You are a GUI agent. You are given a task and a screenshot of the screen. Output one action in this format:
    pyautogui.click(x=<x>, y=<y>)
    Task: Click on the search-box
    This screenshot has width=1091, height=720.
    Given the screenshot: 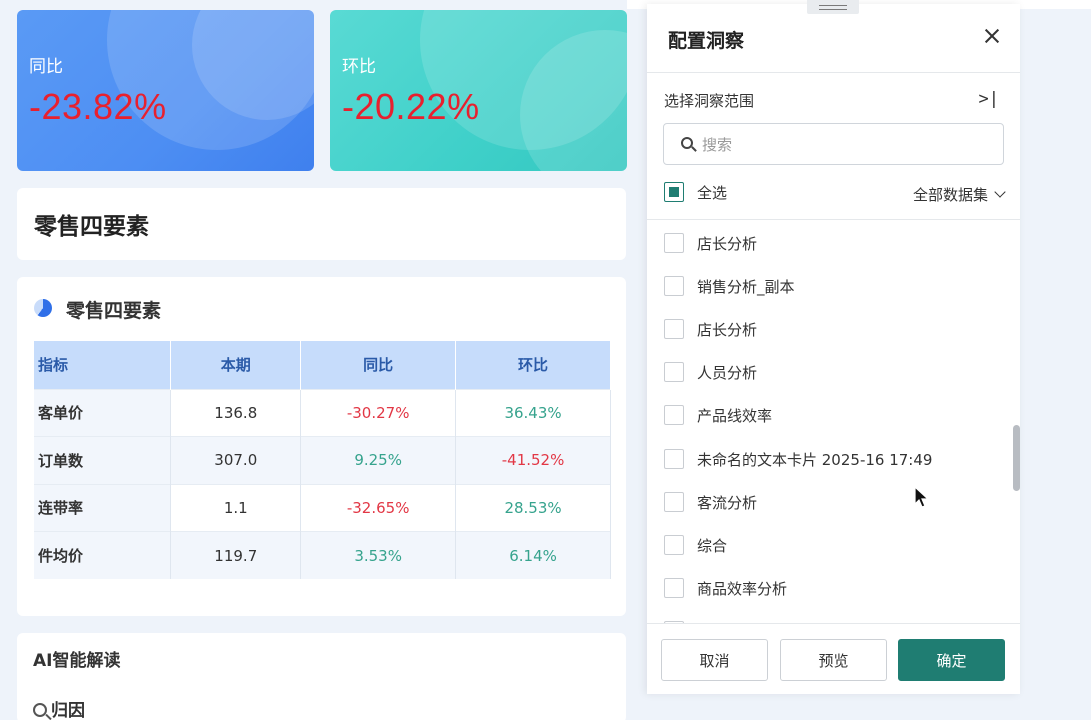 What is the action you would take?
    pyautogui.click(x=833, y=144)
    